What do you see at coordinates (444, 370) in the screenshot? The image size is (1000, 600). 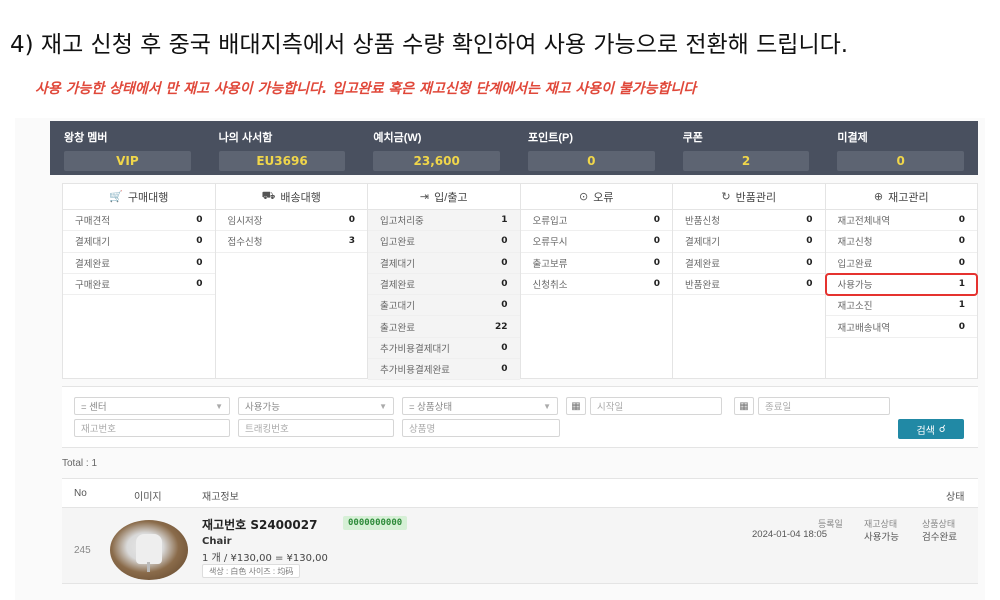 I see `status-row: 추가비용결제완료 0` at bounding box center [444, 370].